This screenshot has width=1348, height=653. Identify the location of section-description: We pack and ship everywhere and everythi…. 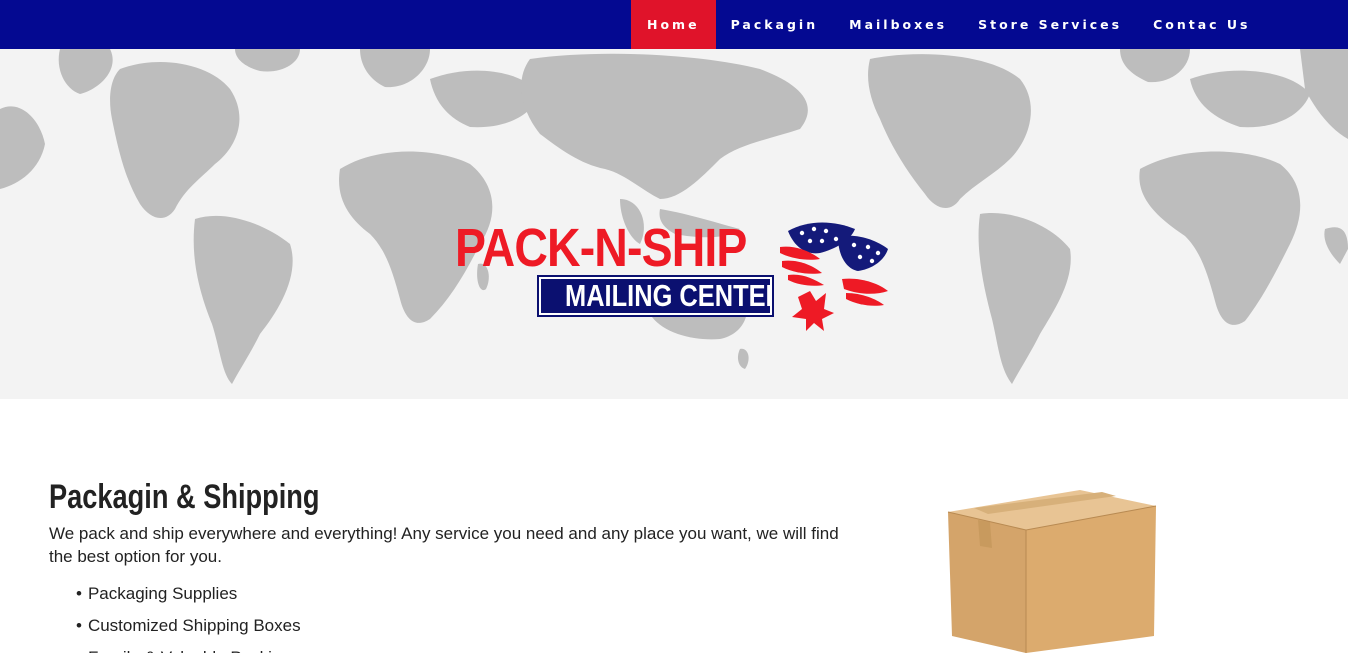
(444, 545).